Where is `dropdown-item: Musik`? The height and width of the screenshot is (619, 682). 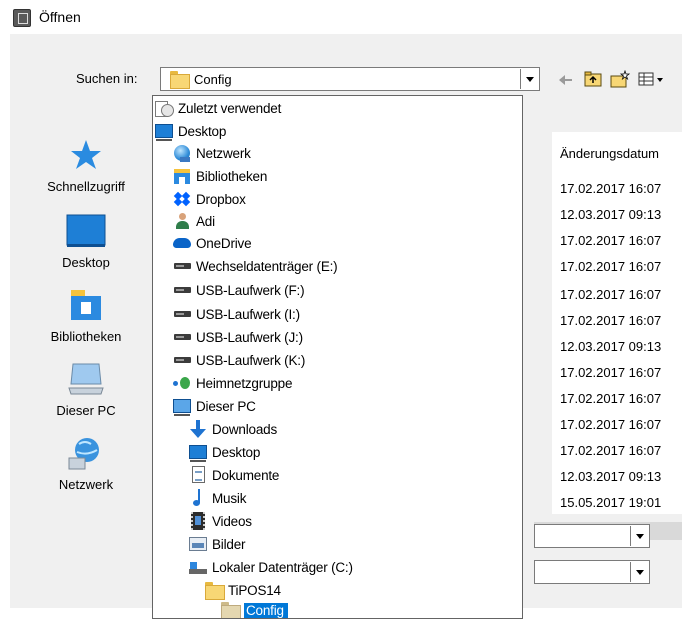
dropdown-item: Musik is located at coordinates (217, 498).